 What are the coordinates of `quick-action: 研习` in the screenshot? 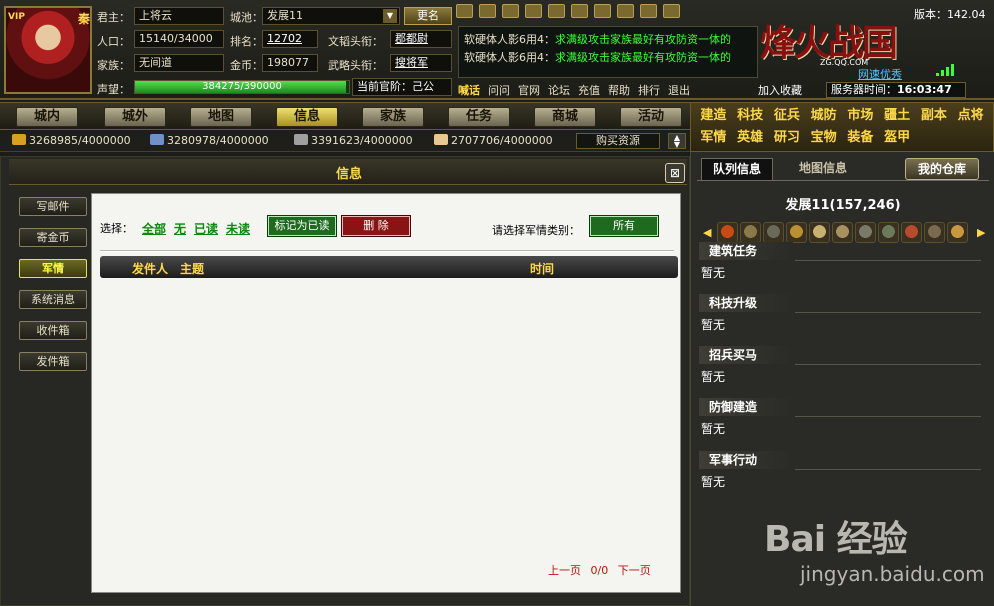 It's located at (787, 138).